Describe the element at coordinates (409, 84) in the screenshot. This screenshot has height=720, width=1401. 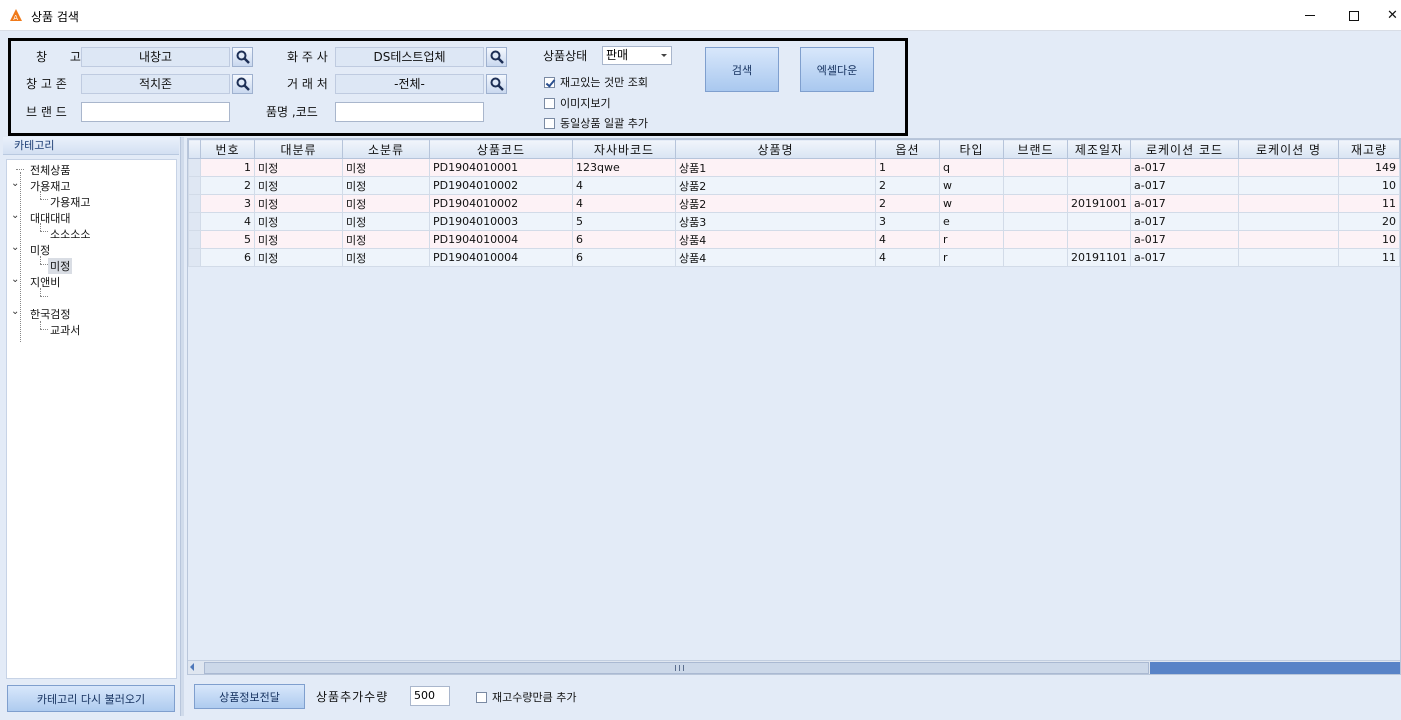
I see `vendor-field: -전체-` at that location.